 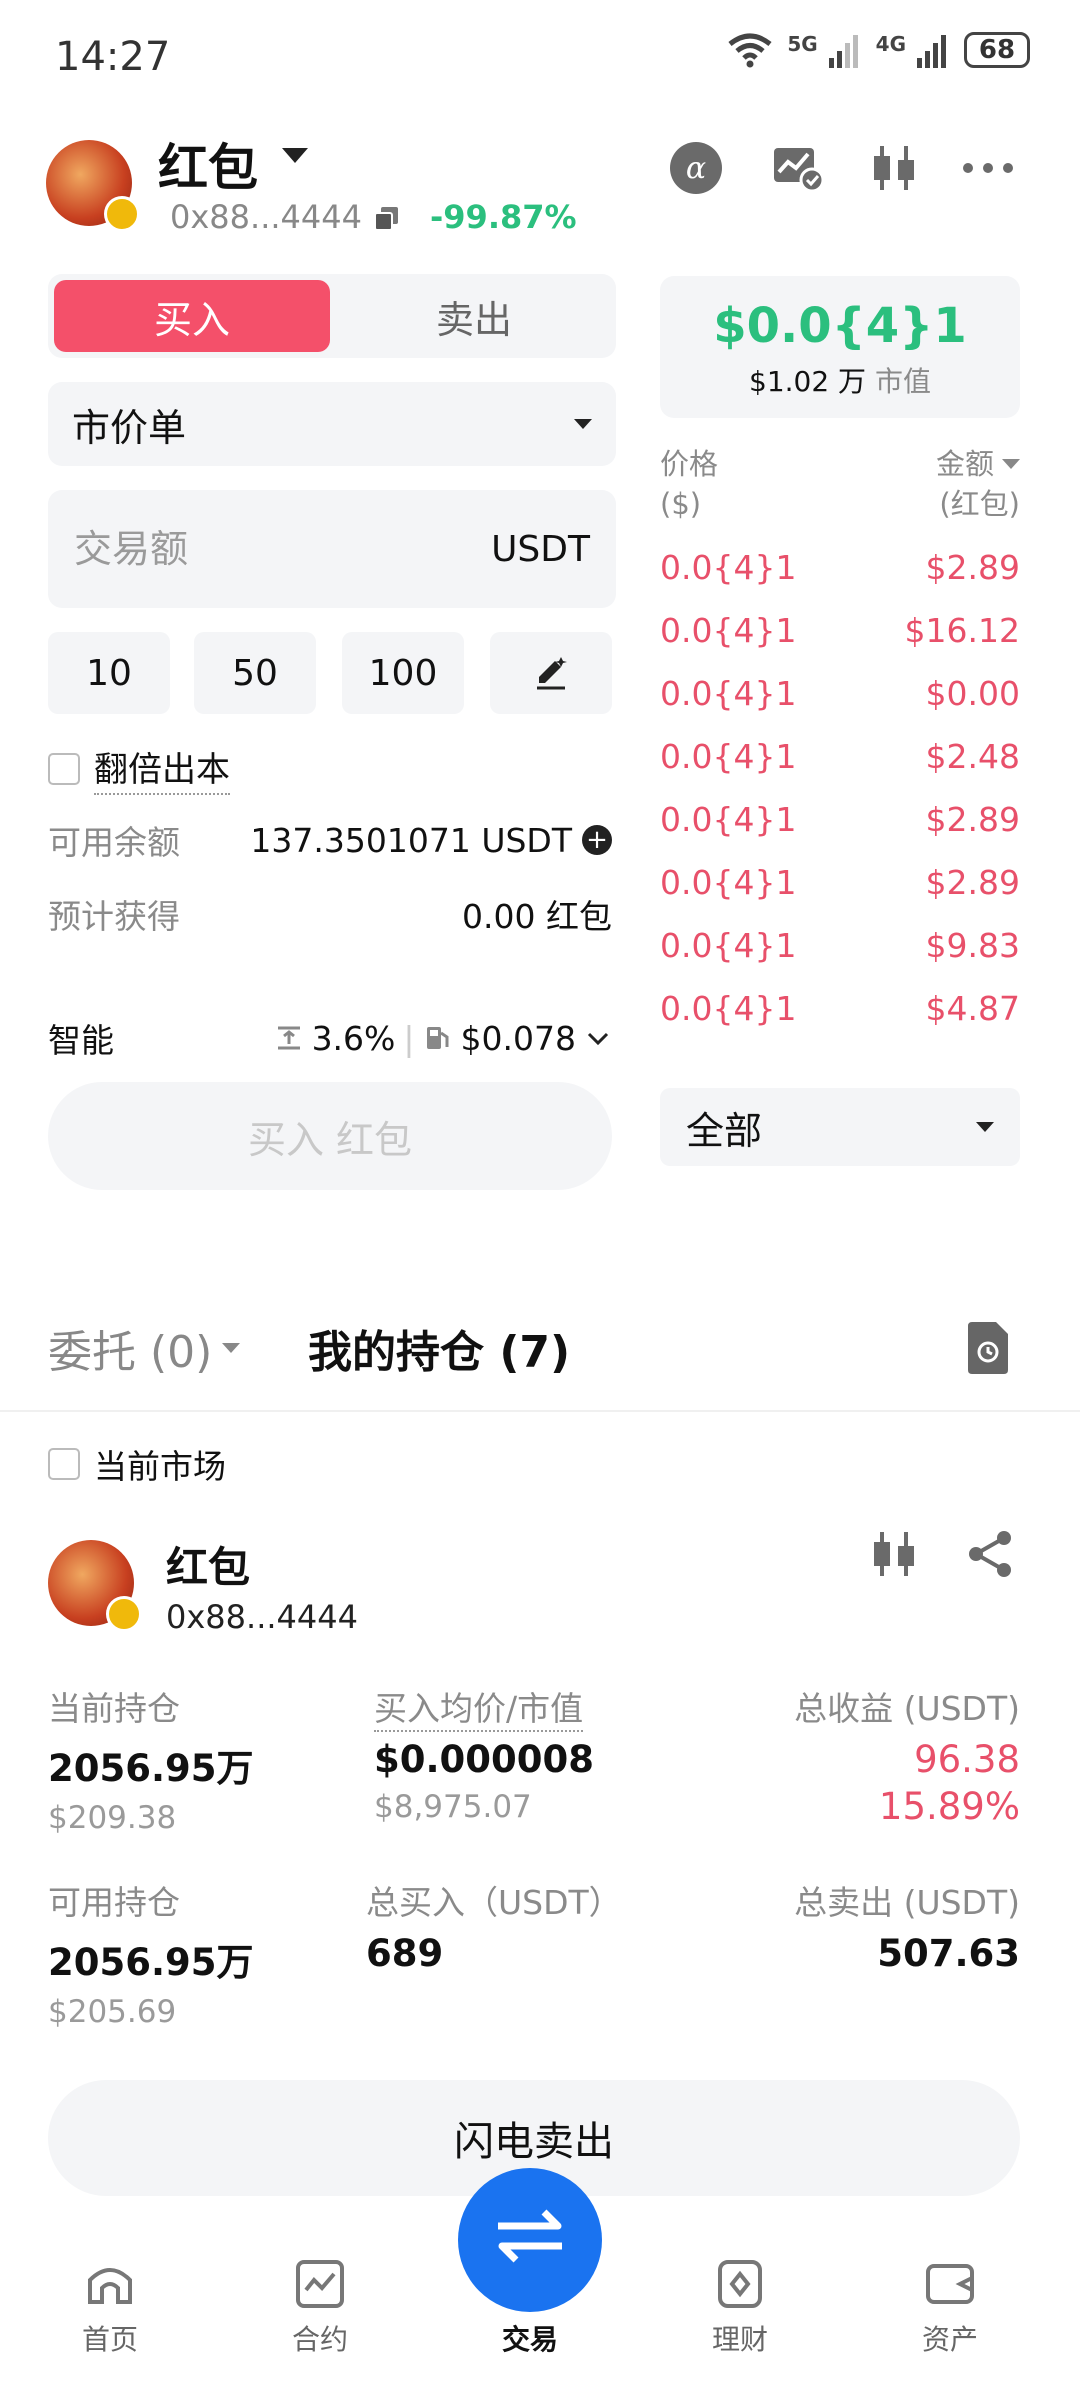 What do you see at coordinates (894, 168) in the screenshot?
I see `candlestick-icon` at bounding box center [894, 168].